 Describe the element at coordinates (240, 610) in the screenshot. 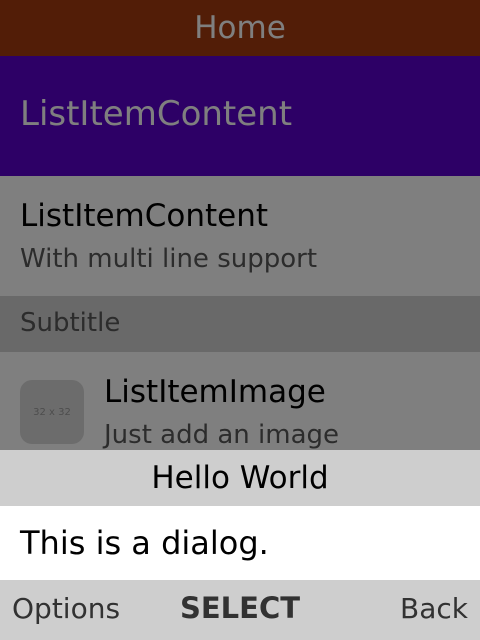

I see `softkey-bar: Options SELECT Back` at that location.